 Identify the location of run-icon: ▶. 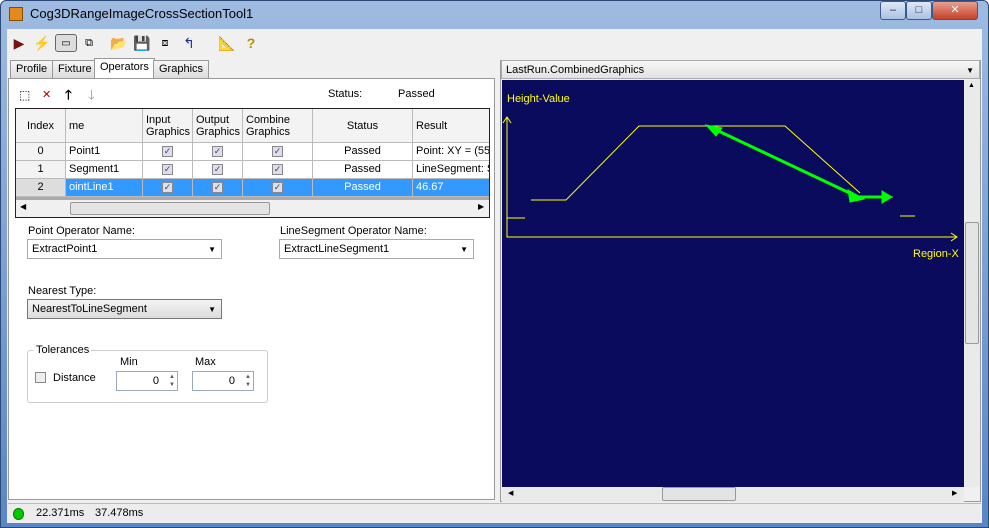
(19, 43).